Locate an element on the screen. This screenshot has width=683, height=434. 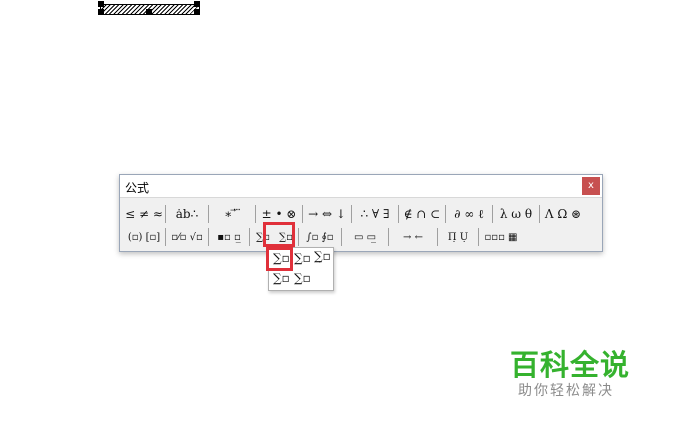
labeled-arrow-templates-button: → ← is located at coordinates (413, 237).